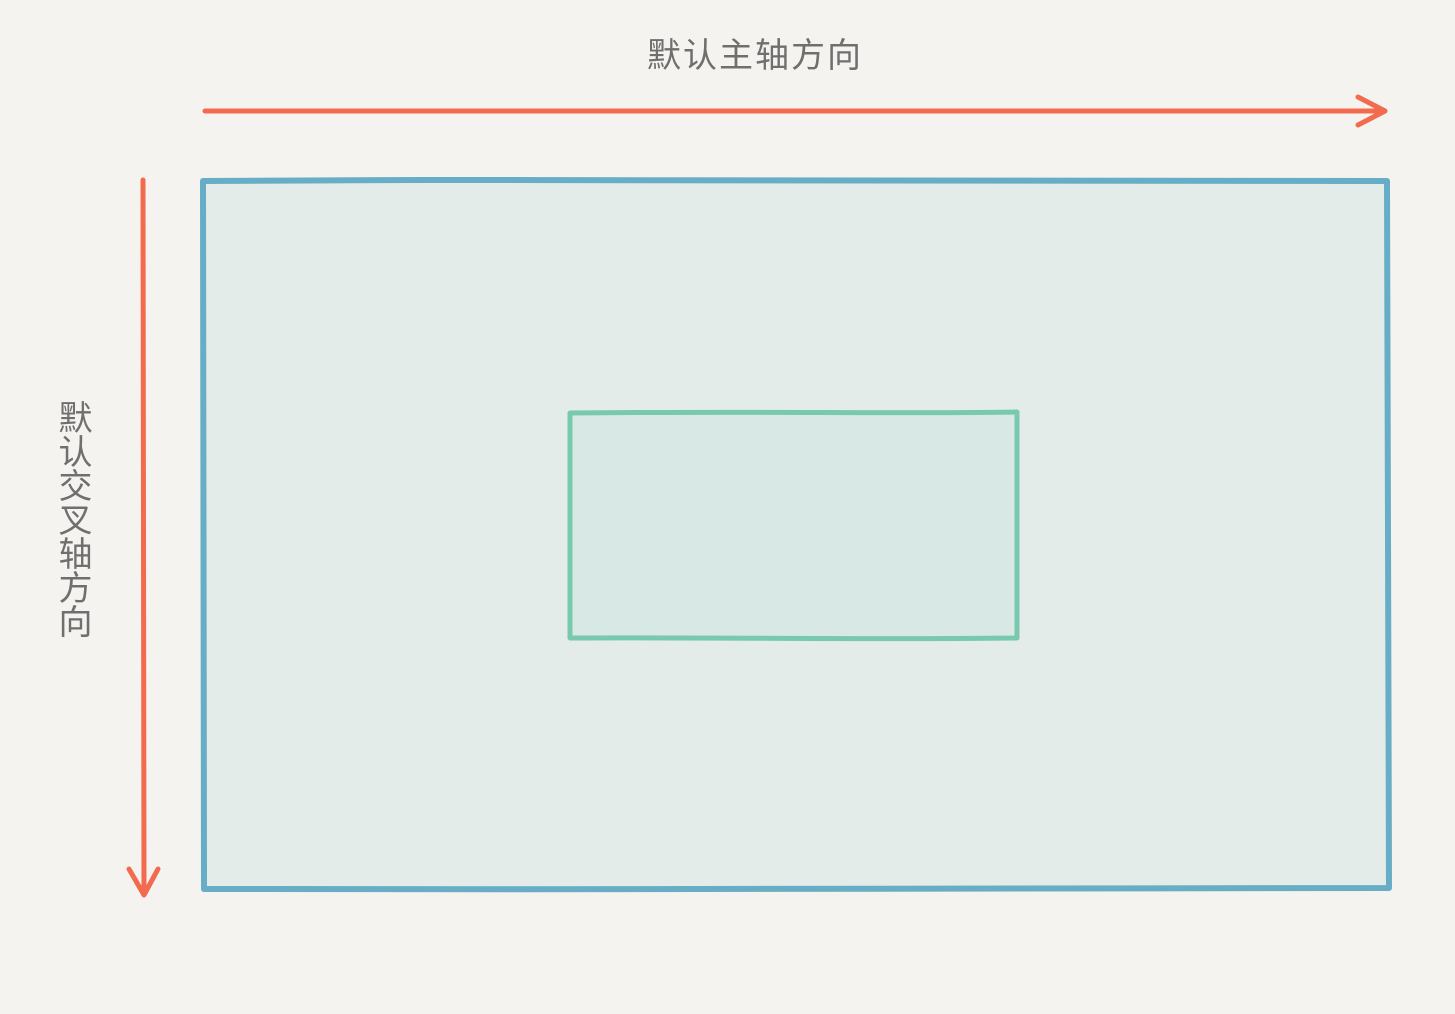  Describe the element at coordinates (143, 537) in the screenshot. I see `cross-axis-arrow` at that location.